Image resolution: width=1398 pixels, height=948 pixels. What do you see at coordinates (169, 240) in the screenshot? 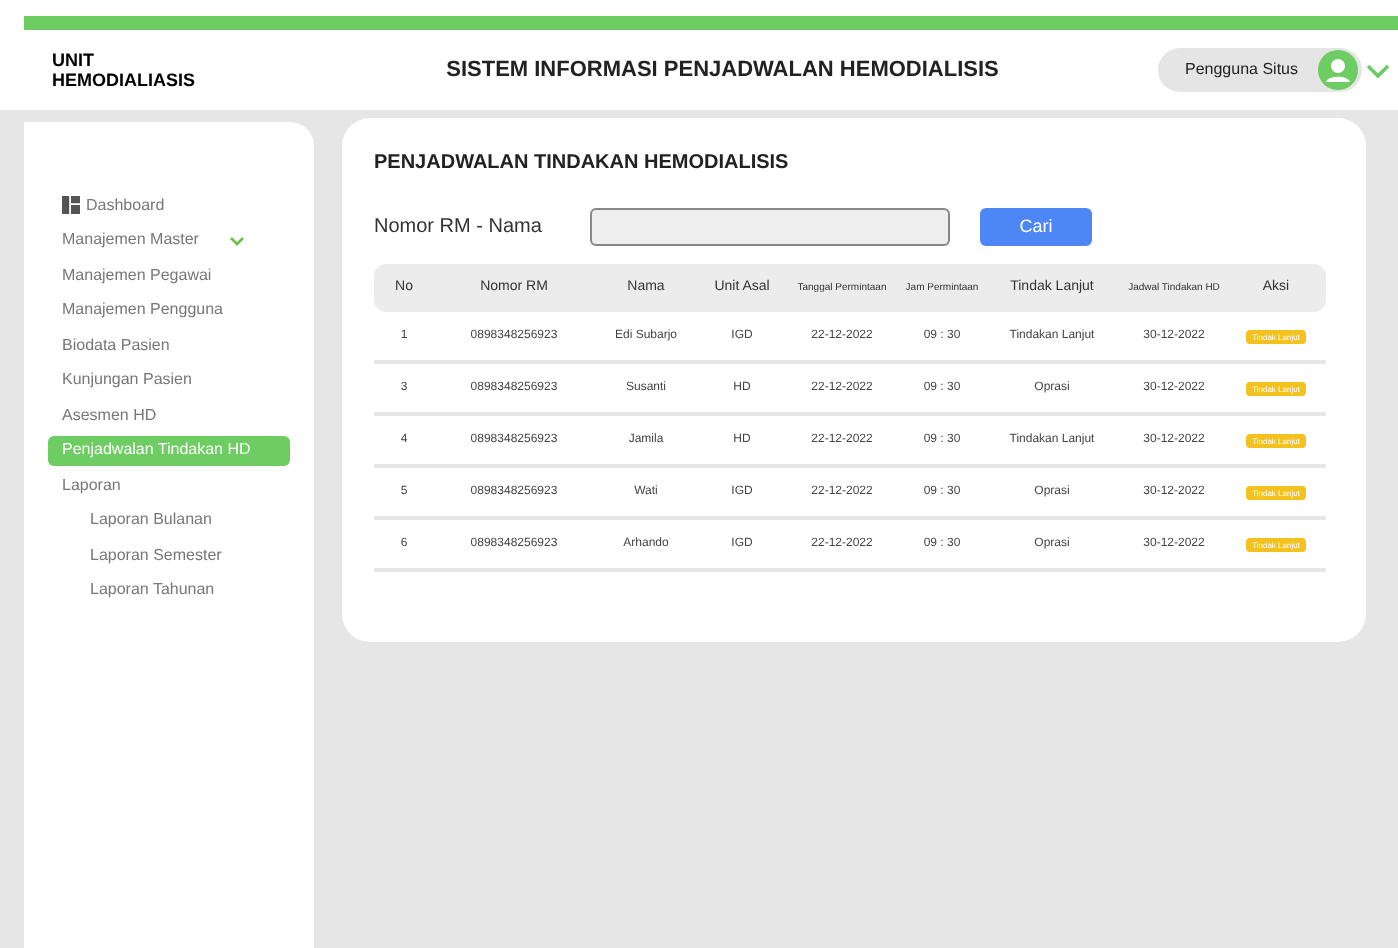
I see `sidebar-item: Manajemen Master` at bounding box center [169, 240].